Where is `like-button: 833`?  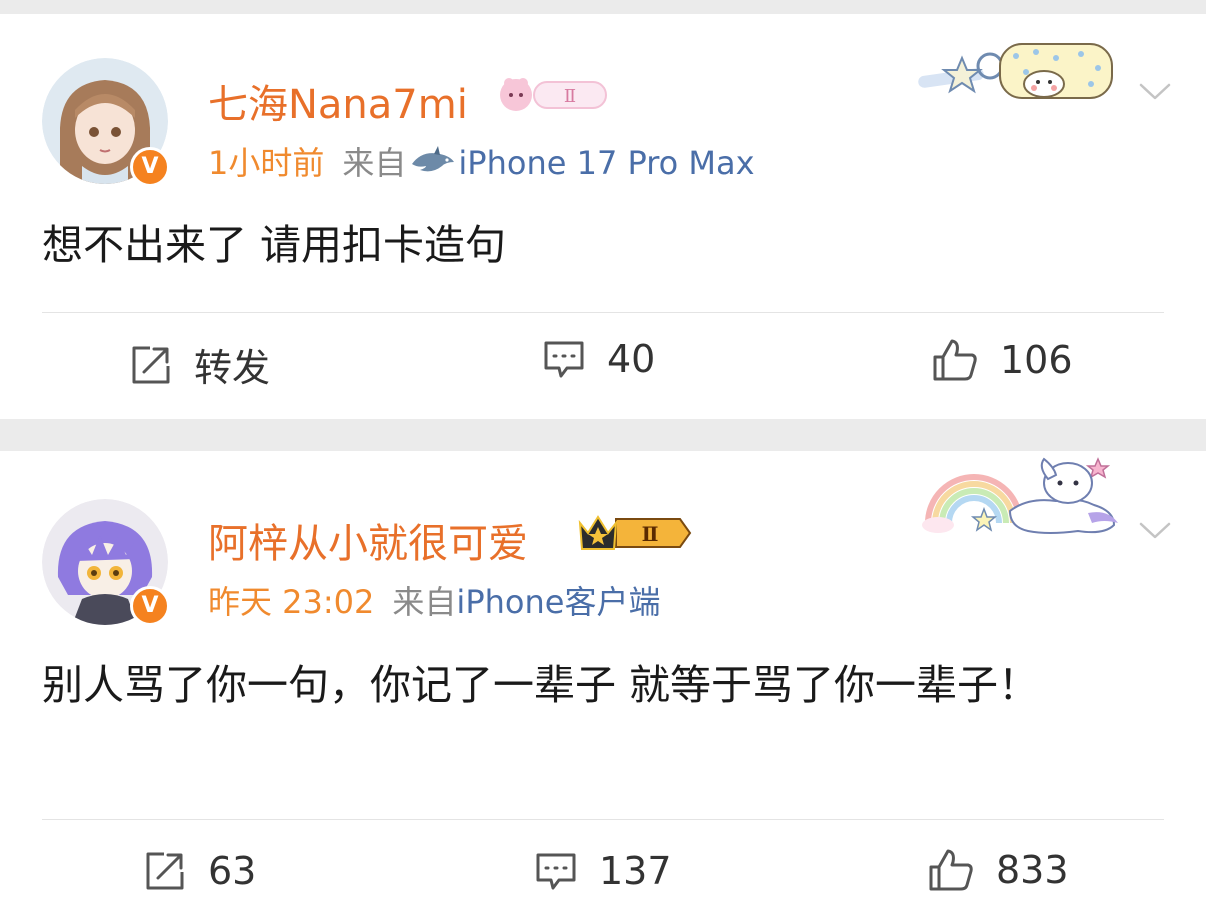 like-button: 833 is located at coordinates (998, 870).